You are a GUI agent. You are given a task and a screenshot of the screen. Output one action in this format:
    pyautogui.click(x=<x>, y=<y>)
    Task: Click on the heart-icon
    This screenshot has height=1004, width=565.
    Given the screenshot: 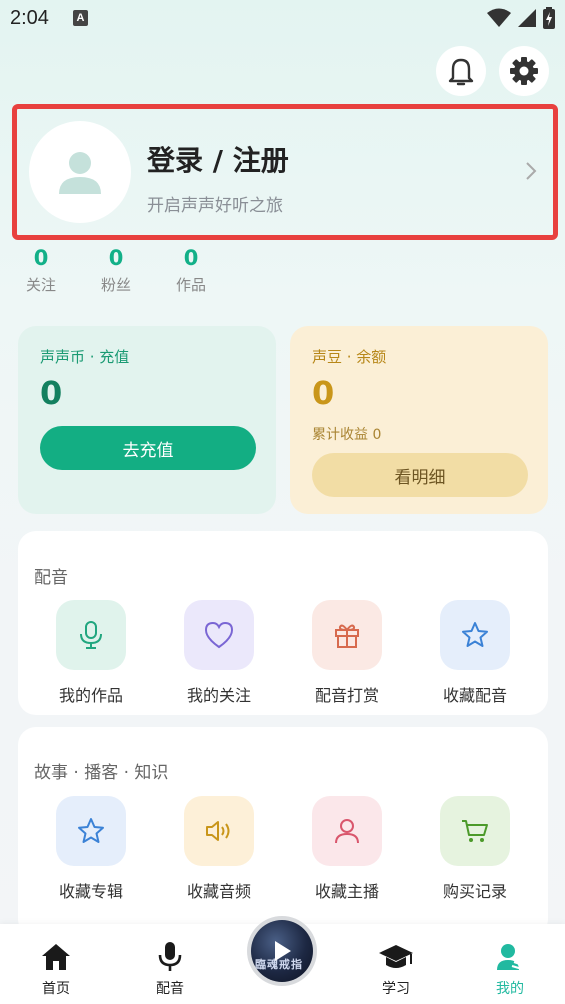 What is the action you would take?
    pyautogui.click(x=219, y=635)
    